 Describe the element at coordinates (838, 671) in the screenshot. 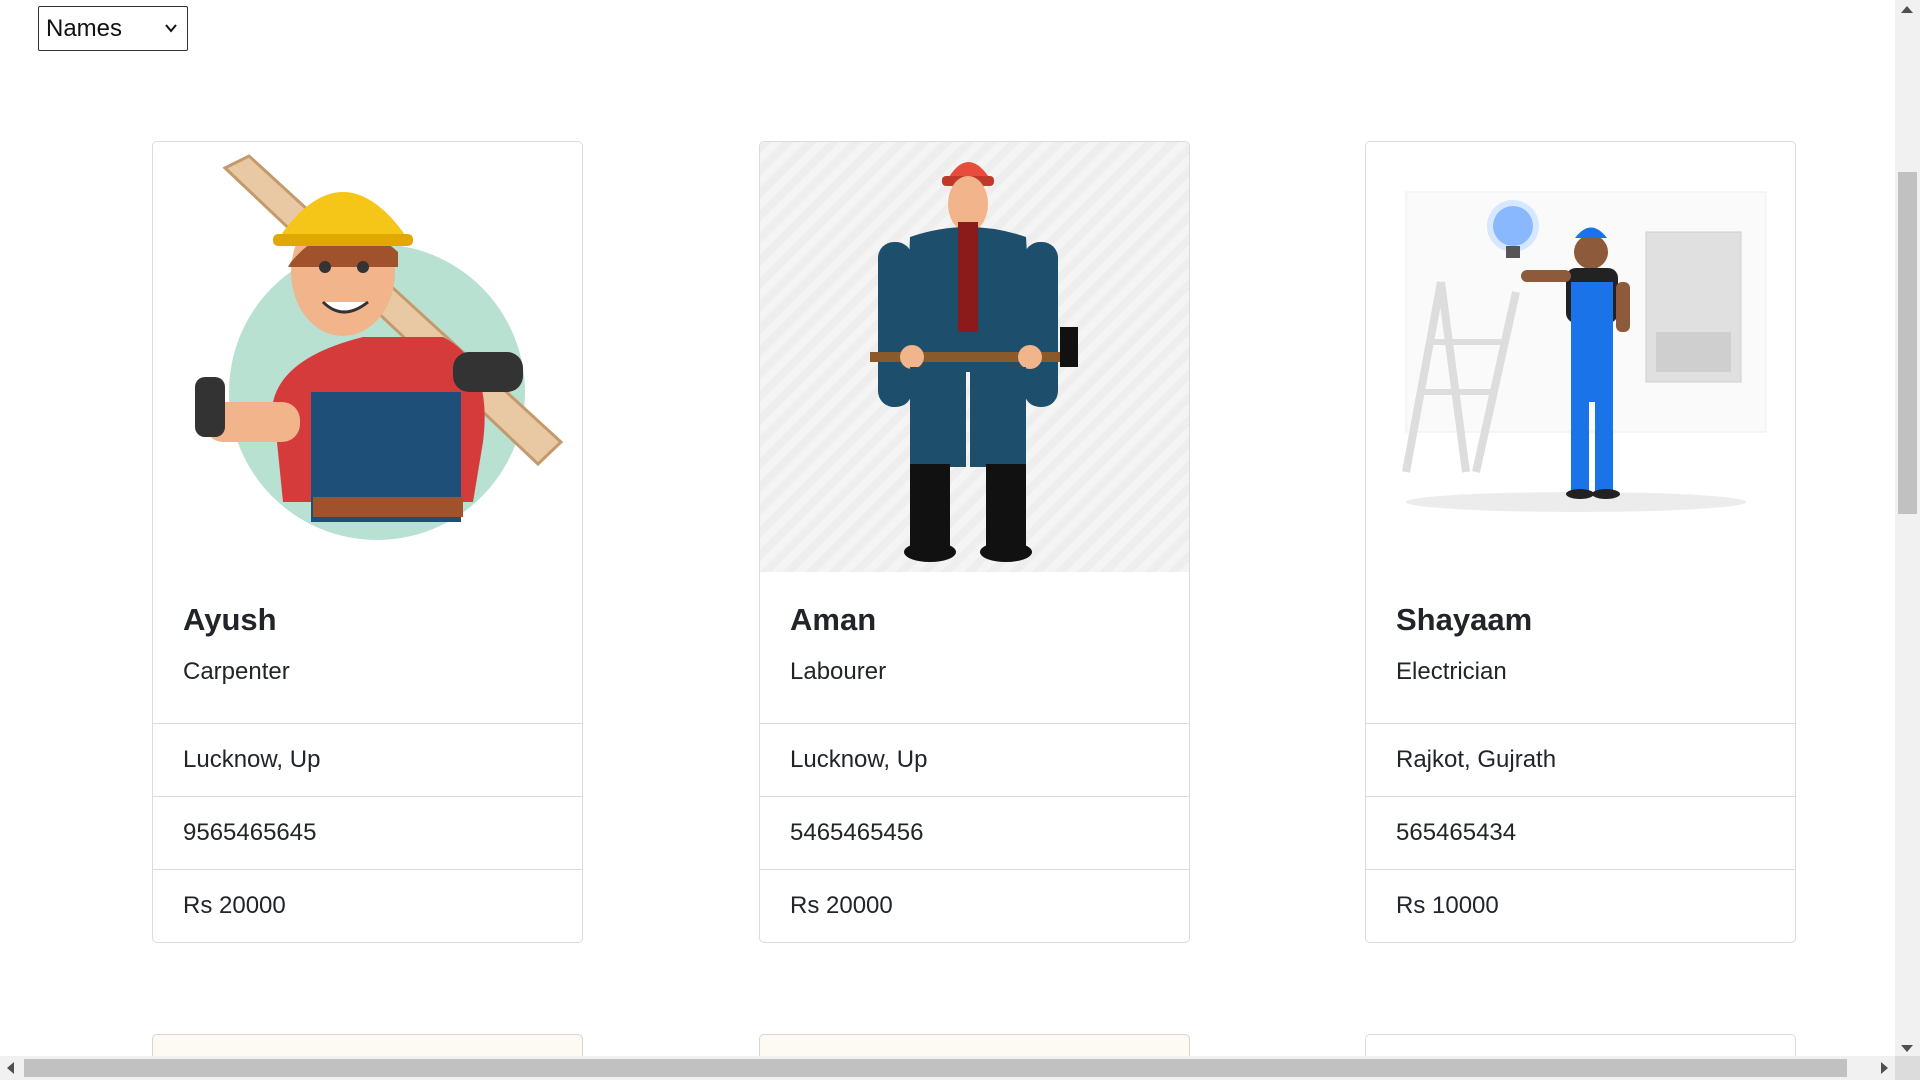

I see `worker-role: Labourer` at that location.